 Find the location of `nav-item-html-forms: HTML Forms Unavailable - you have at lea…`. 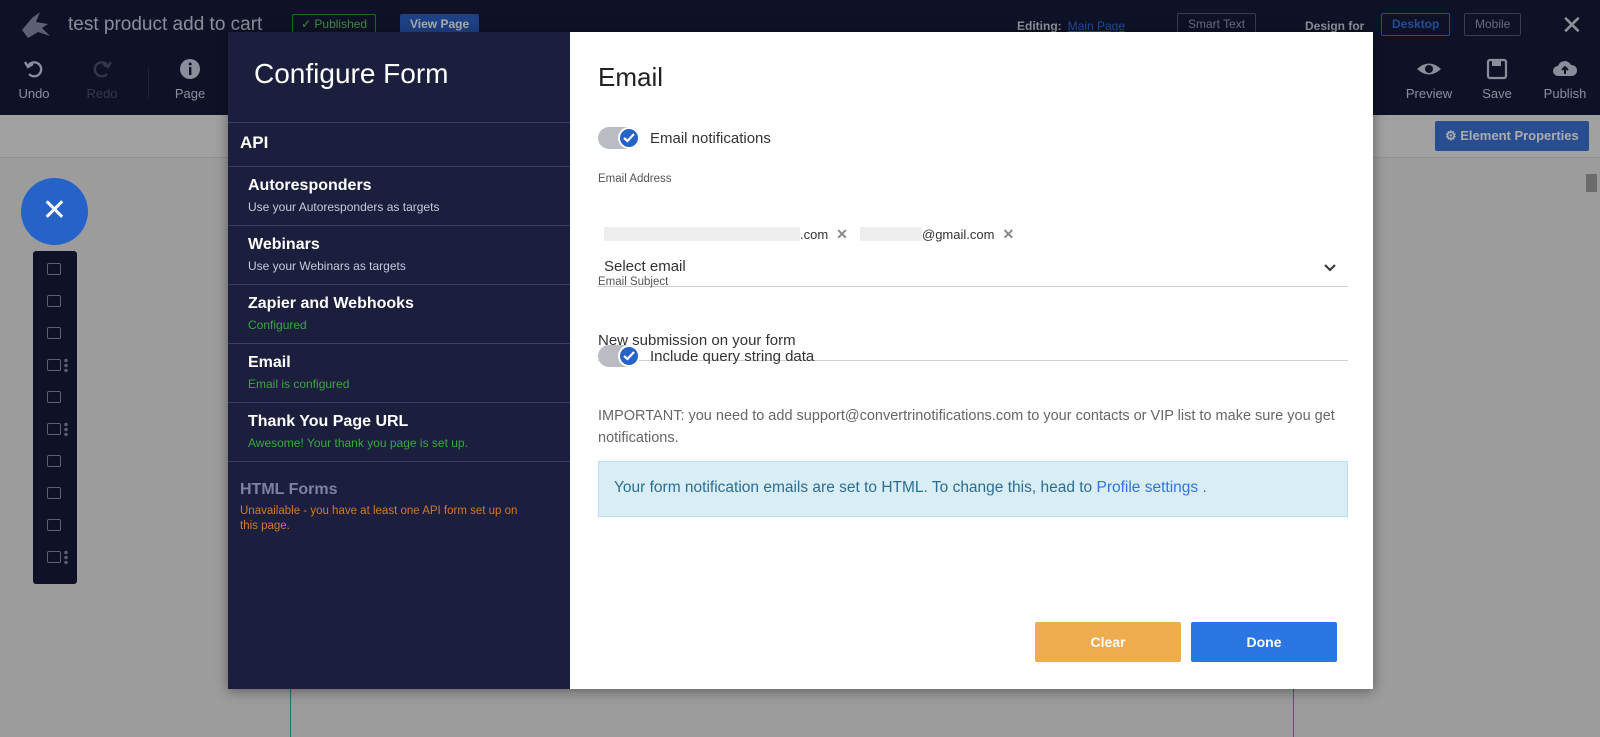

nav-item-html-forms: HTML Forms Unavailable - you have at lea… is located at coordinates (399, 507).